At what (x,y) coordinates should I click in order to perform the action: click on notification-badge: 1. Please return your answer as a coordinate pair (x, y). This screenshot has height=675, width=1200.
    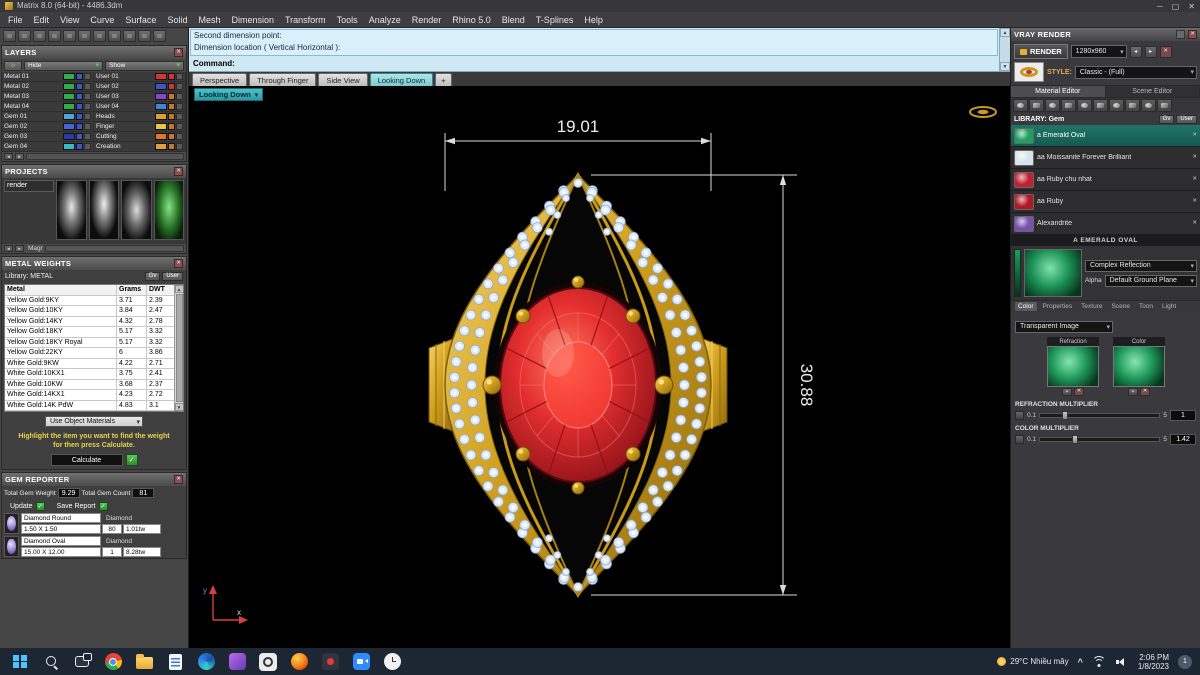
    Looking at the image, I should click on (1185, 661).